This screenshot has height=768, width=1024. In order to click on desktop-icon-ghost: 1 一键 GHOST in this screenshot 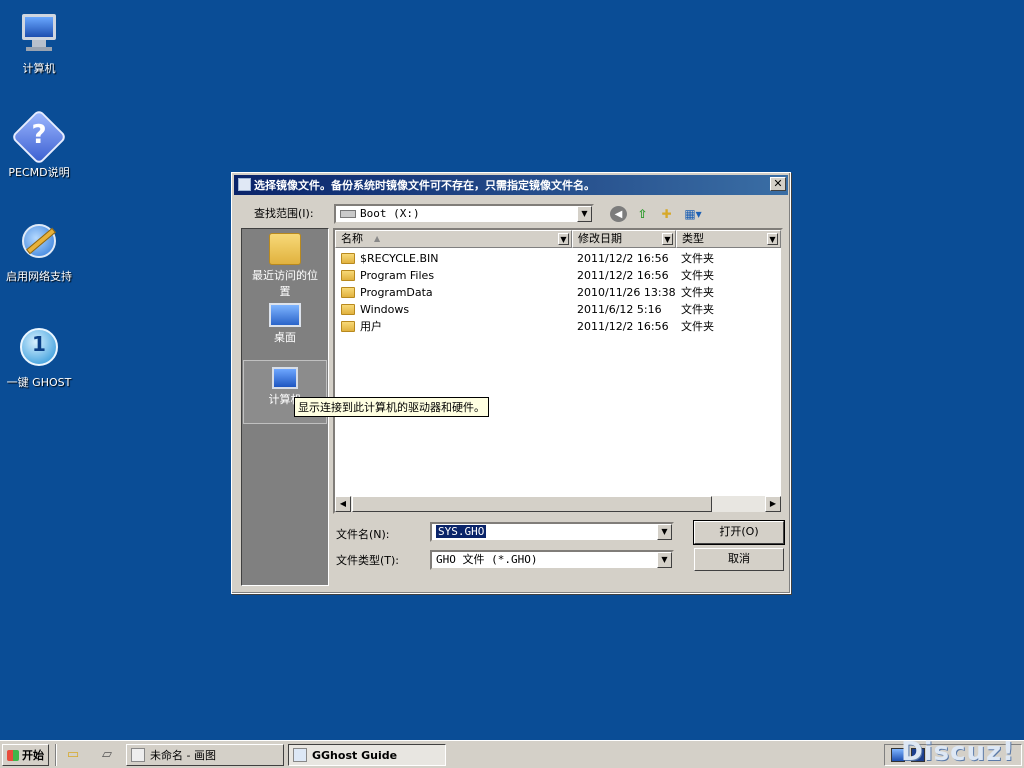, I will do `click(39, 357)`.